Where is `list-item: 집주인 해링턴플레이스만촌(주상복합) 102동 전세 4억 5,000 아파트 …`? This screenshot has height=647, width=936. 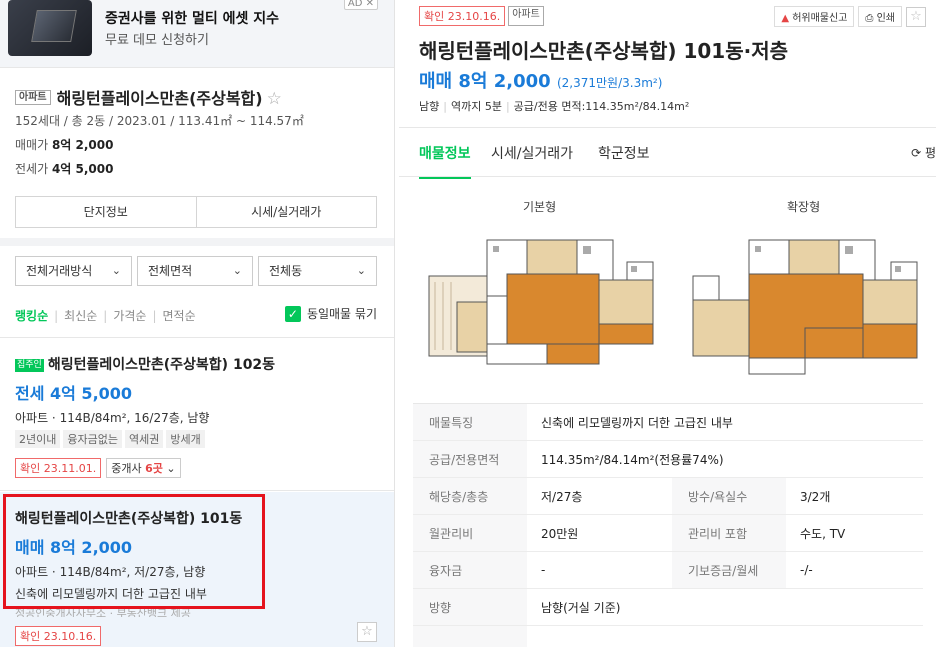 list-item: 집주인 해링턴플레이스만촌(주상복합) 102동 전세 4억 5,000 아파트 … is located at coordinates (197, 414).